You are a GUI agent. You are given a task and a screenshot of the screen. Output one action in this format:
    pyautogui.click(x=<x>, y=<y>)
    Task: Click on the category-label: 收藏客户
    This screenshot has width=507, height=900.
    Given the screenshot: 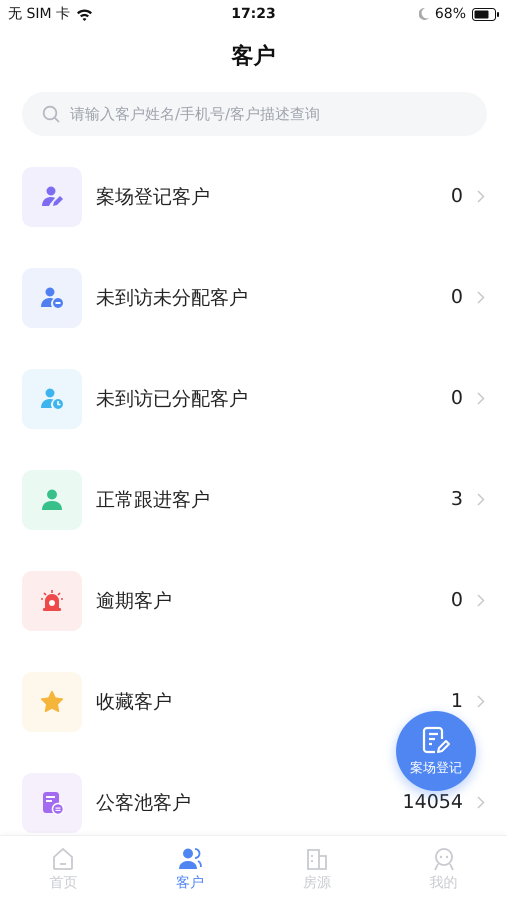 What is the action you would take?
    pyautogui.click(x=134, y=702)
    